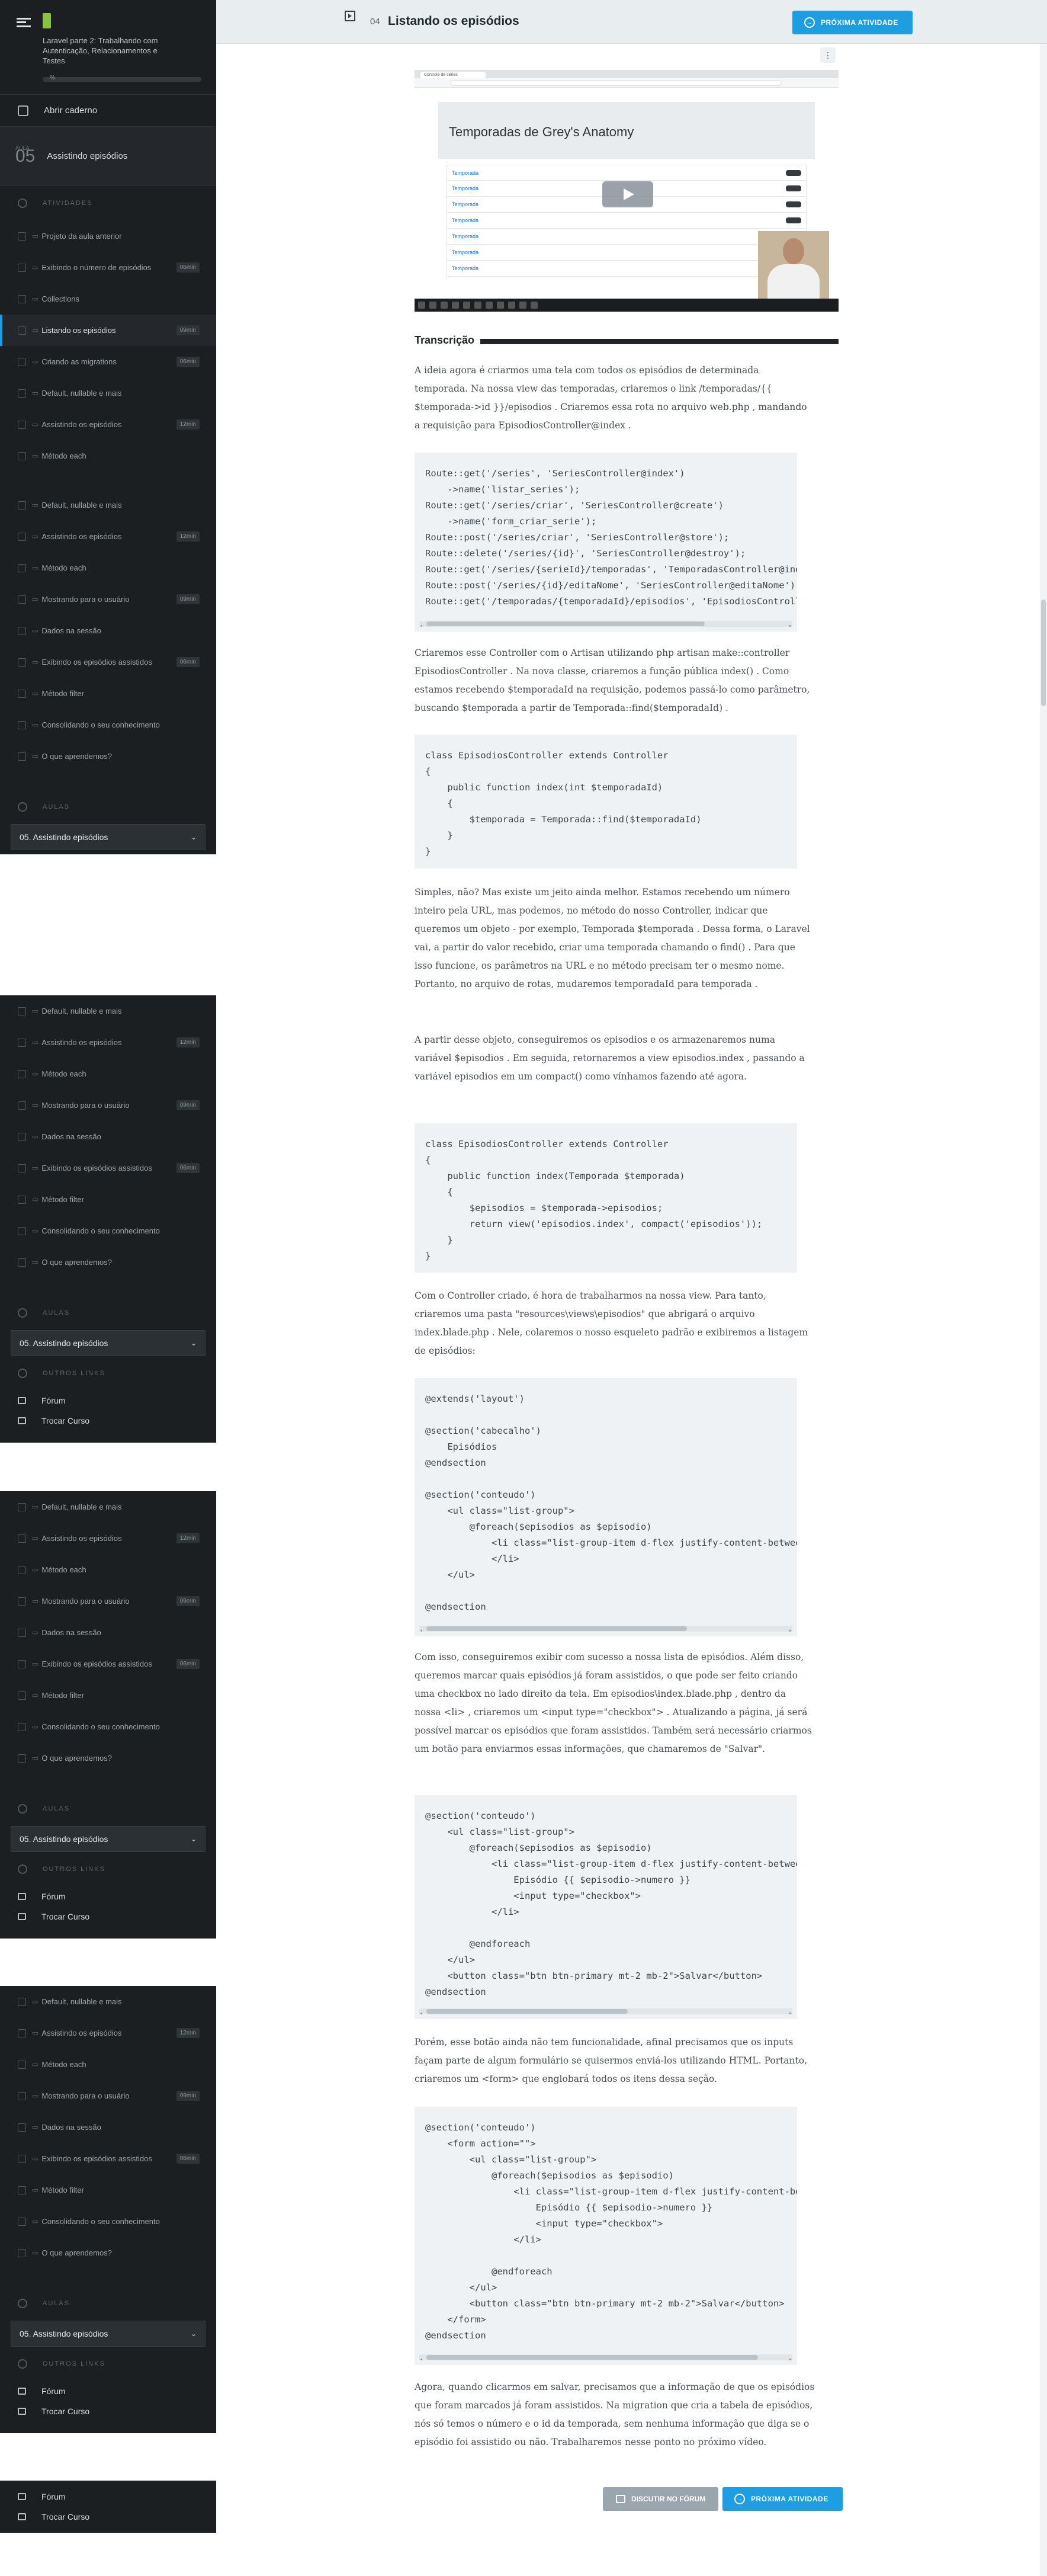  Describe the element at coordinates (108, 299) in the screenshot. I see `activity-item: ▭ Collections` at that location.